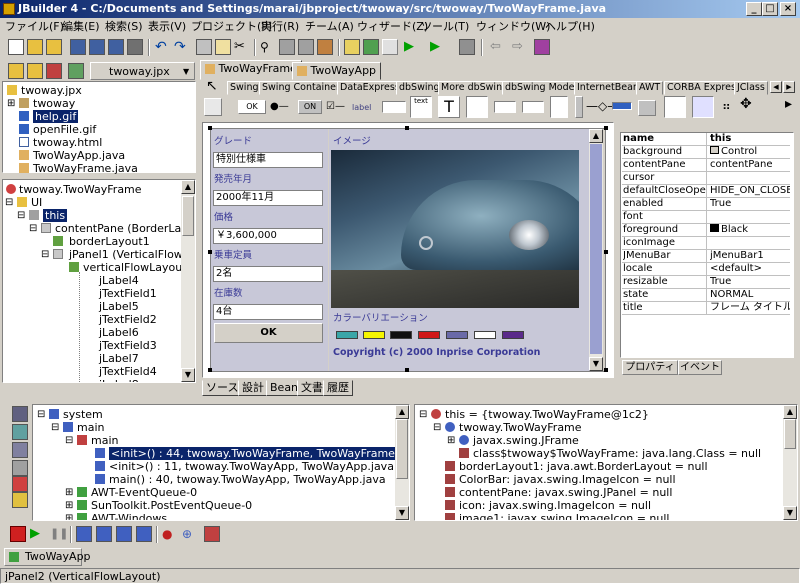 This screenshot has height=584, width=800. Describe the element at coordinates (750, 152) in the screenshot. I see `property-value: Control` at that location.